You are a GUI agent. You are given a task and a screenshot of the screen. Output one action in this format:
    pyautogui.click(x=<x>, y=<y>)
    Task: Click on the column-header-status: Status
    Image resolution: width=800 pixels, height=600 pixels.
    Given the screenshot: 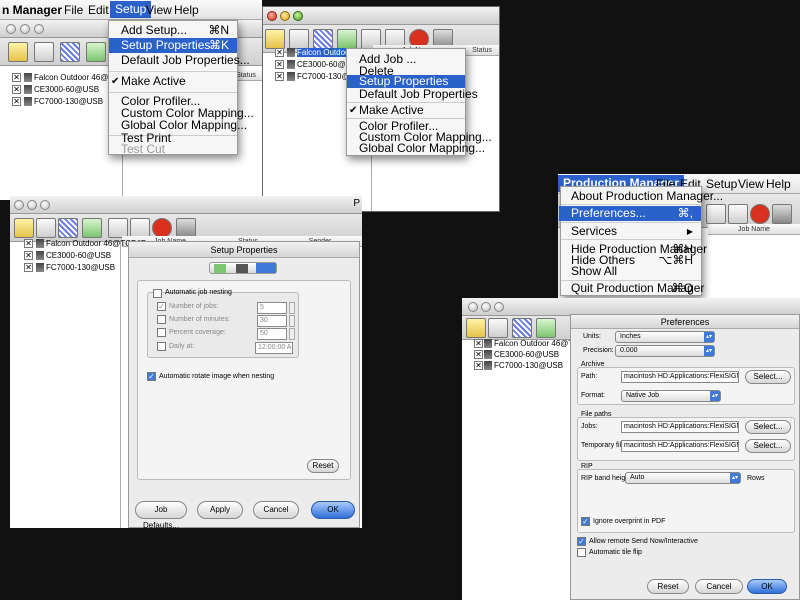 What is the action you would take?
    pyautogui.click(x=481, y=50)
    